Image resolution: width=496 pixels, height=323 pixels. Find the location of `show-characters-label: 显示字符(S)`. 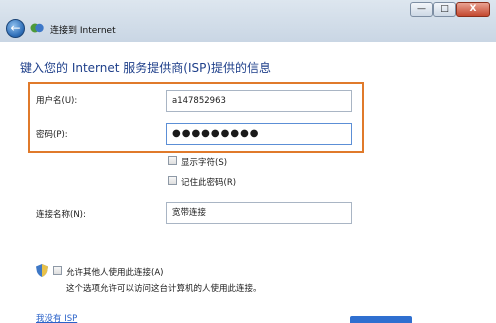

show-characters-label: 显示字符(S) is located at coordinates (204, 163).